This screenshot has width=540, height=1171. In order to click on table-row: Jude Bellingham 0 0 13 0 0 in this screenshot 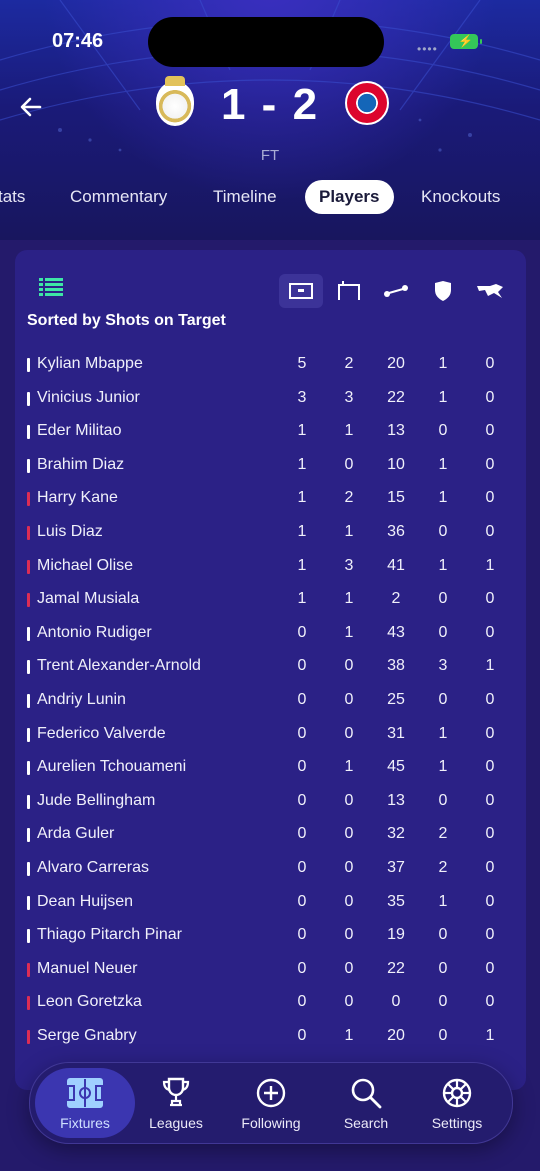, I will do `click(270, 801)`.